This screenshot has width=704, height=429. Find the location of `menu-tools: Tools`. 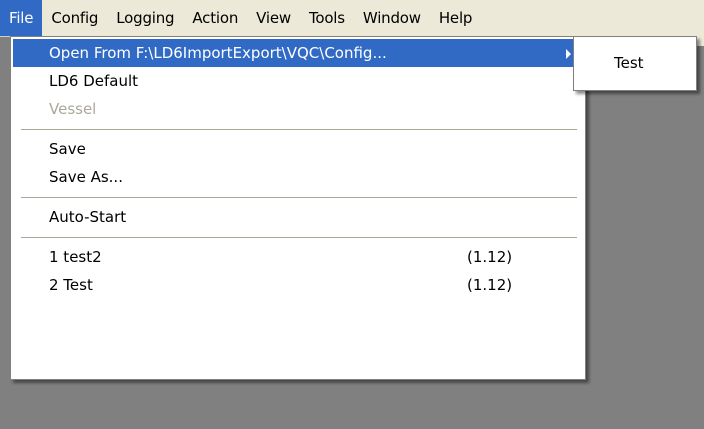

menu-tools: Tools is located at coordinates (327, 18).